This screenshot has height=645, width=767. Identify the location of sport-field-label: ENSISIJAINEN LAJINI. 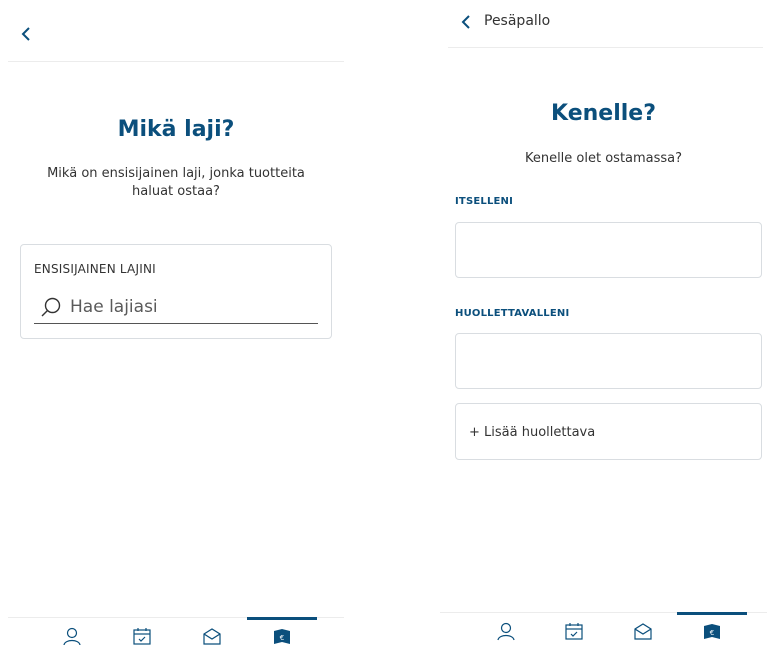
(95, 269).